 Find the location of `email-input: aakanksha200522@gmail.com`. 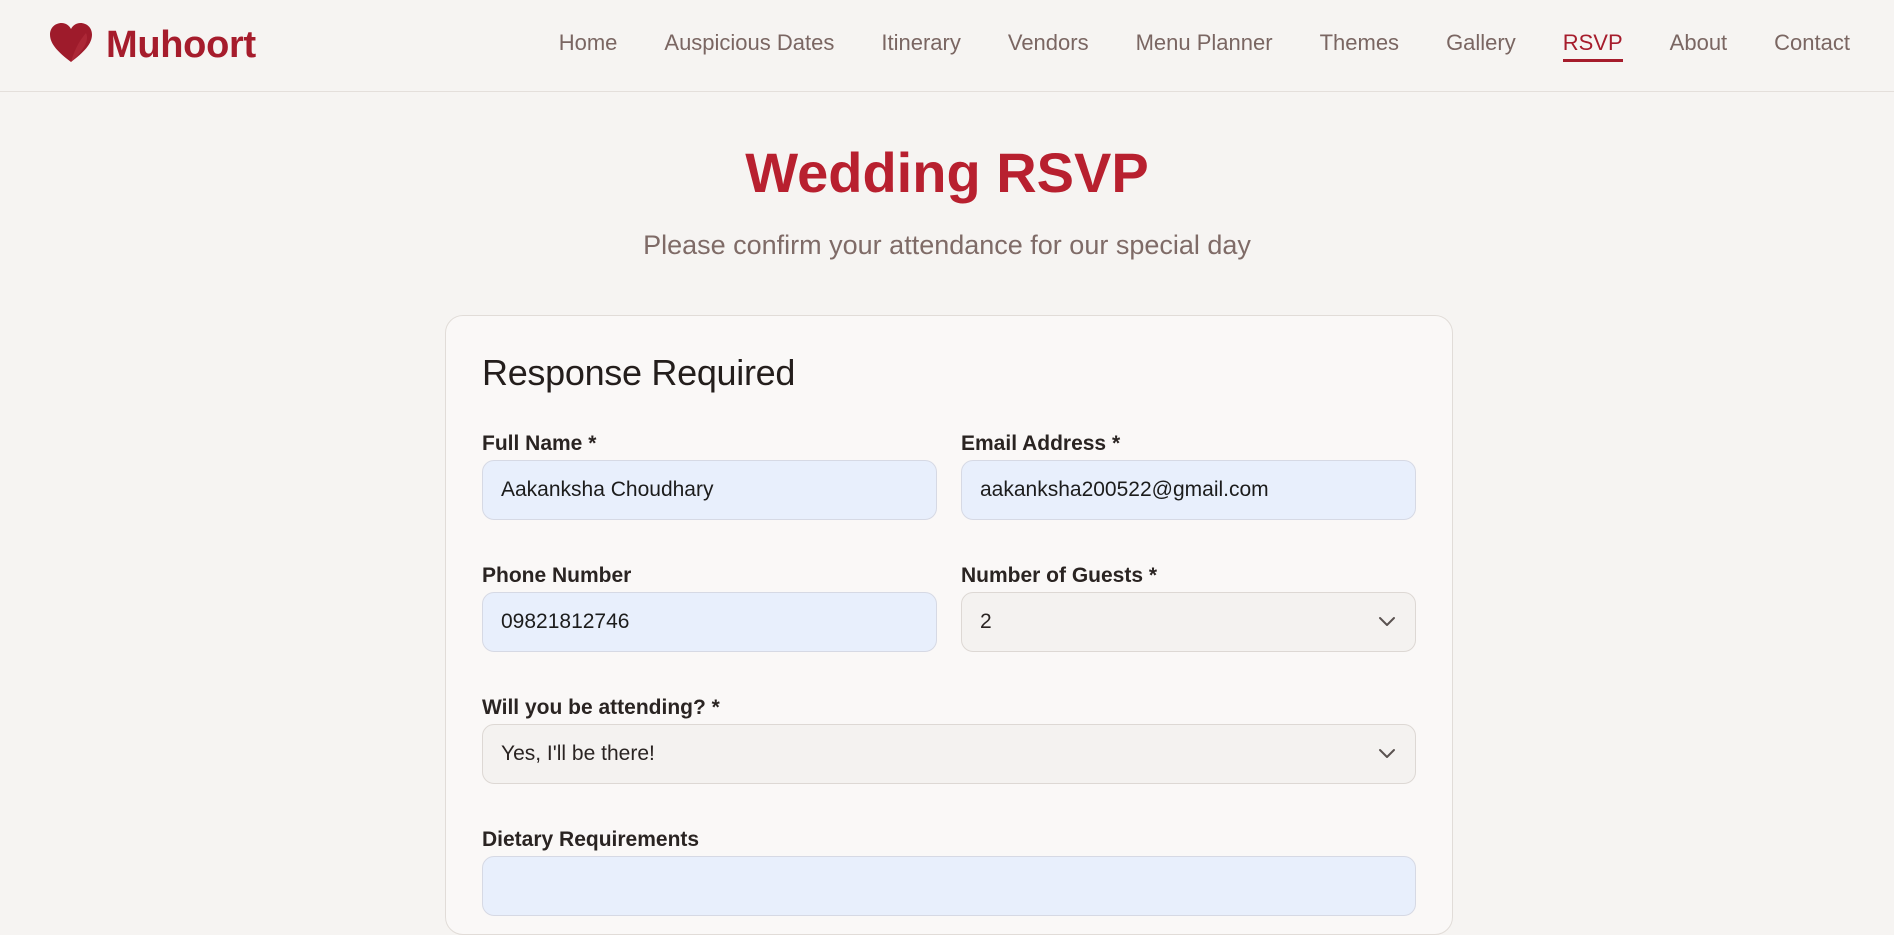

email-input: aakanksha200522@gmail.com is located at coordinates (1188, 490).